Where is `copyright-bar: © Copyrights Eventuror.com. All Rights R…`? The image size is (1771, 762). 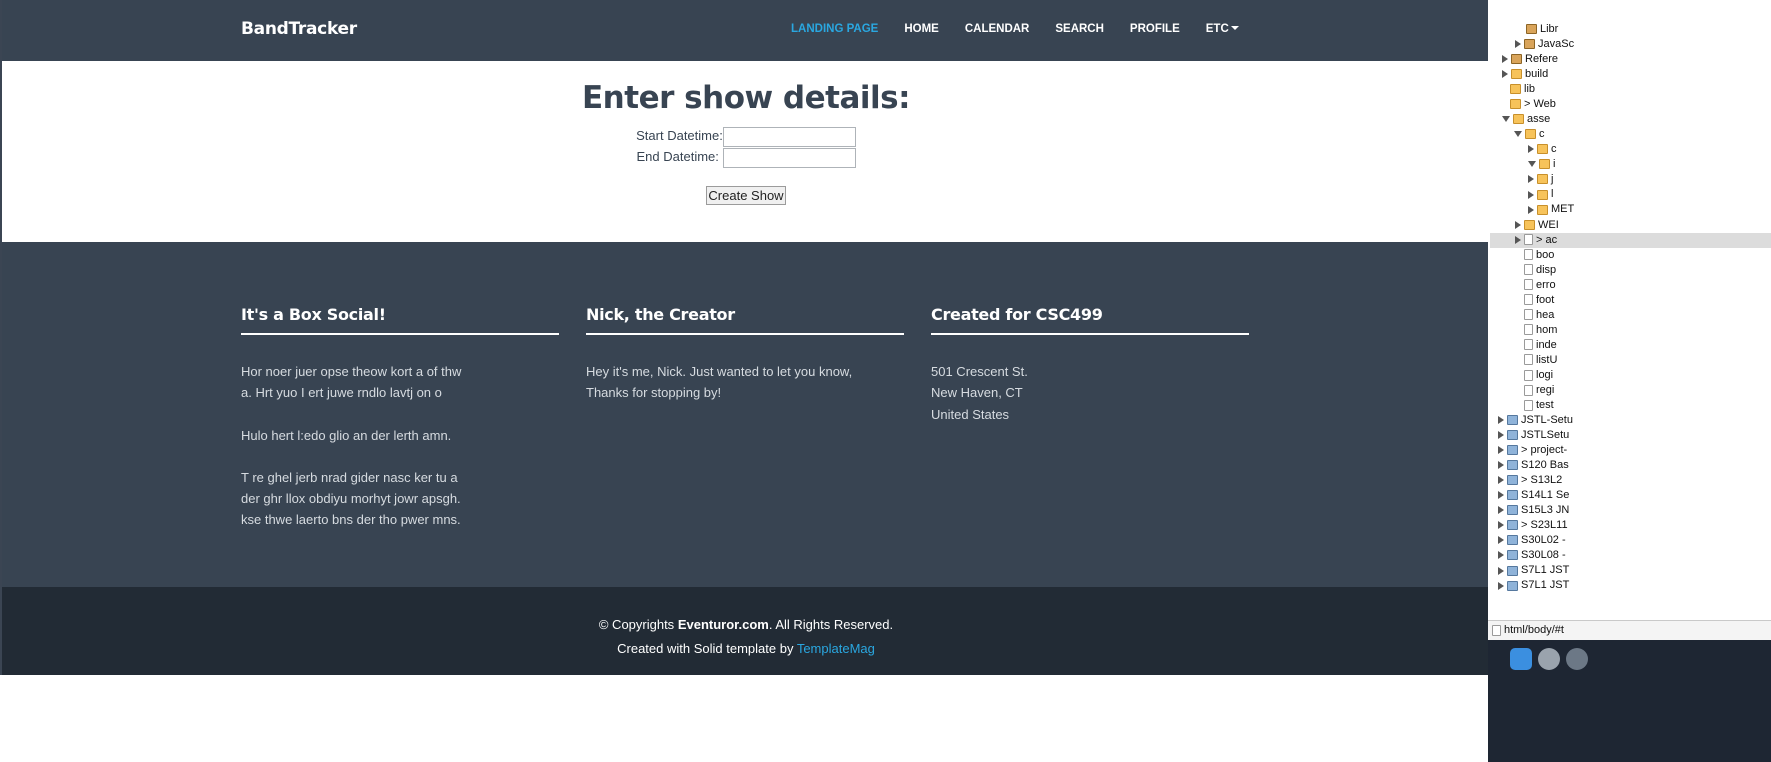
copyright-bar: © Copyrights Eventuror.com. All Rights R… is located at coordinates (745, 631).